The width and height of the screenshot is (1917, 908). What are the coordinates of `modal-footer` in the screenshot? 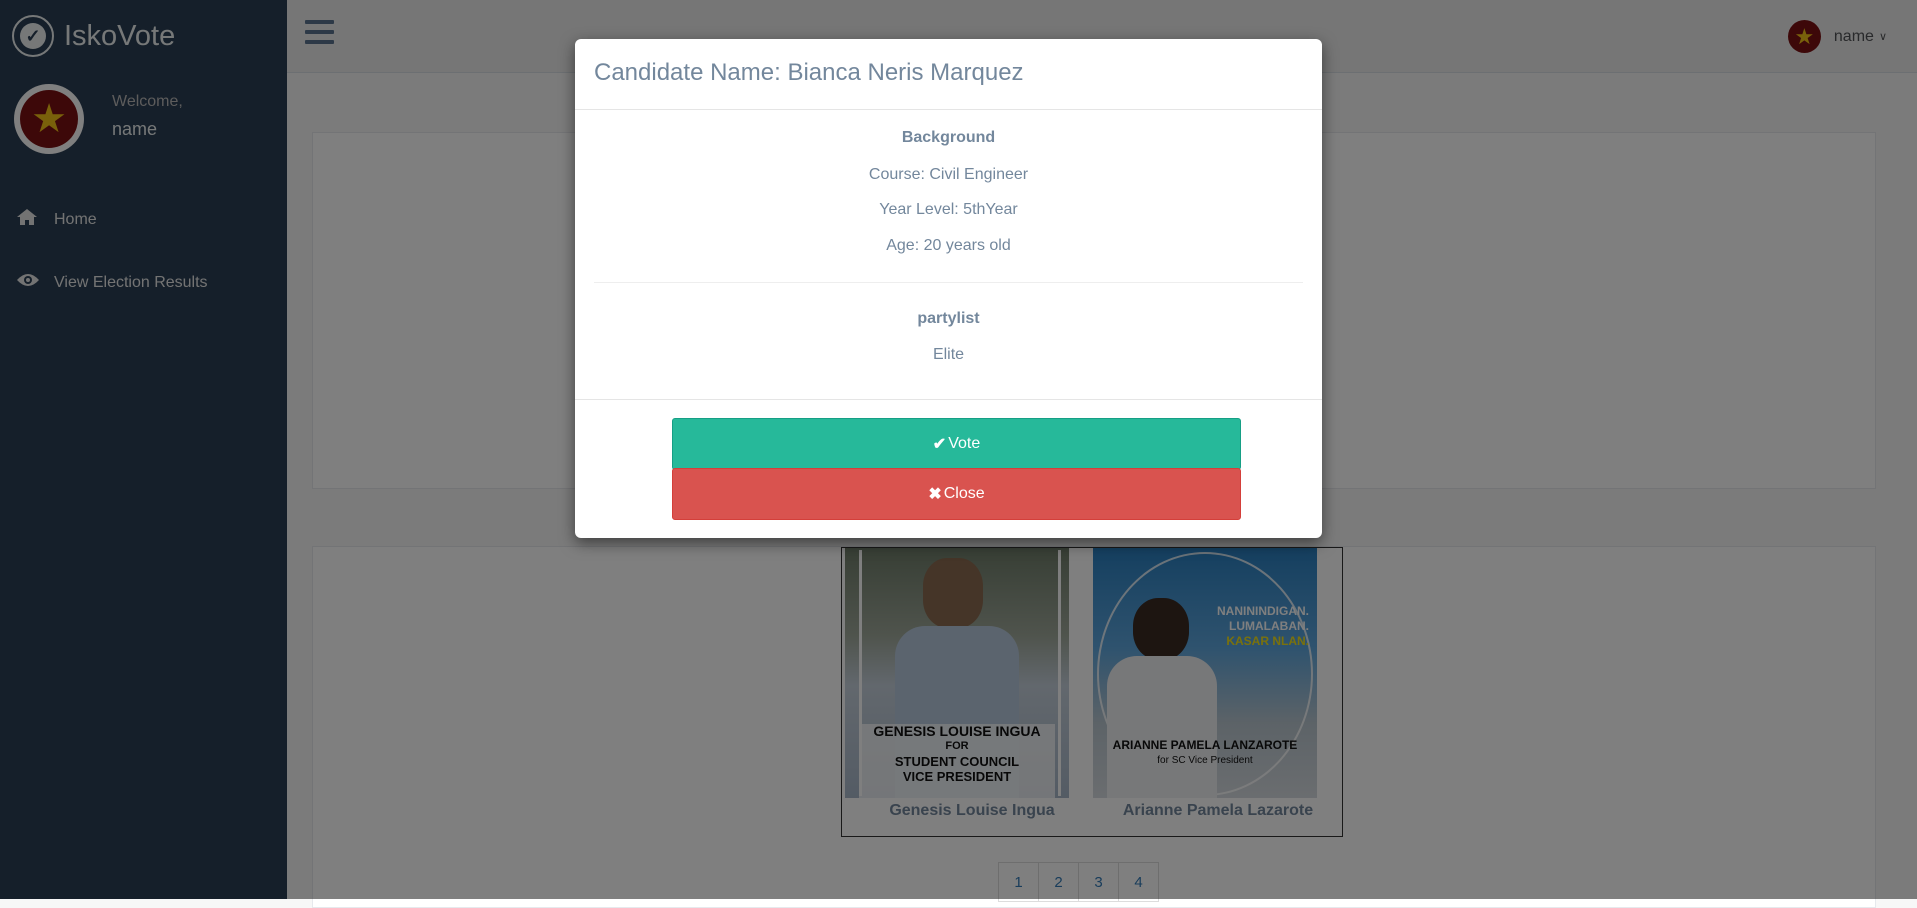 It's located at (948, 399).